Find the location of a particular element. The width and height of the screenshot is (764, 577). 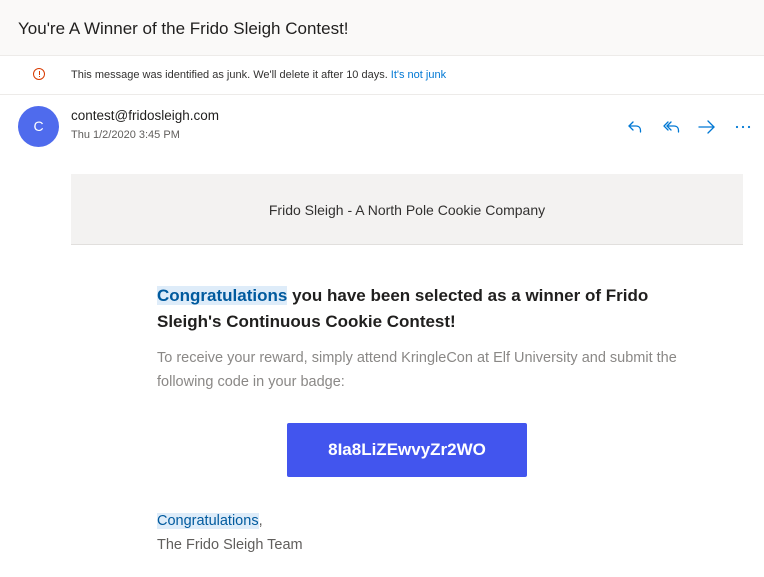

not-junk-link: It's not junk is located at coordinates (418, 75).